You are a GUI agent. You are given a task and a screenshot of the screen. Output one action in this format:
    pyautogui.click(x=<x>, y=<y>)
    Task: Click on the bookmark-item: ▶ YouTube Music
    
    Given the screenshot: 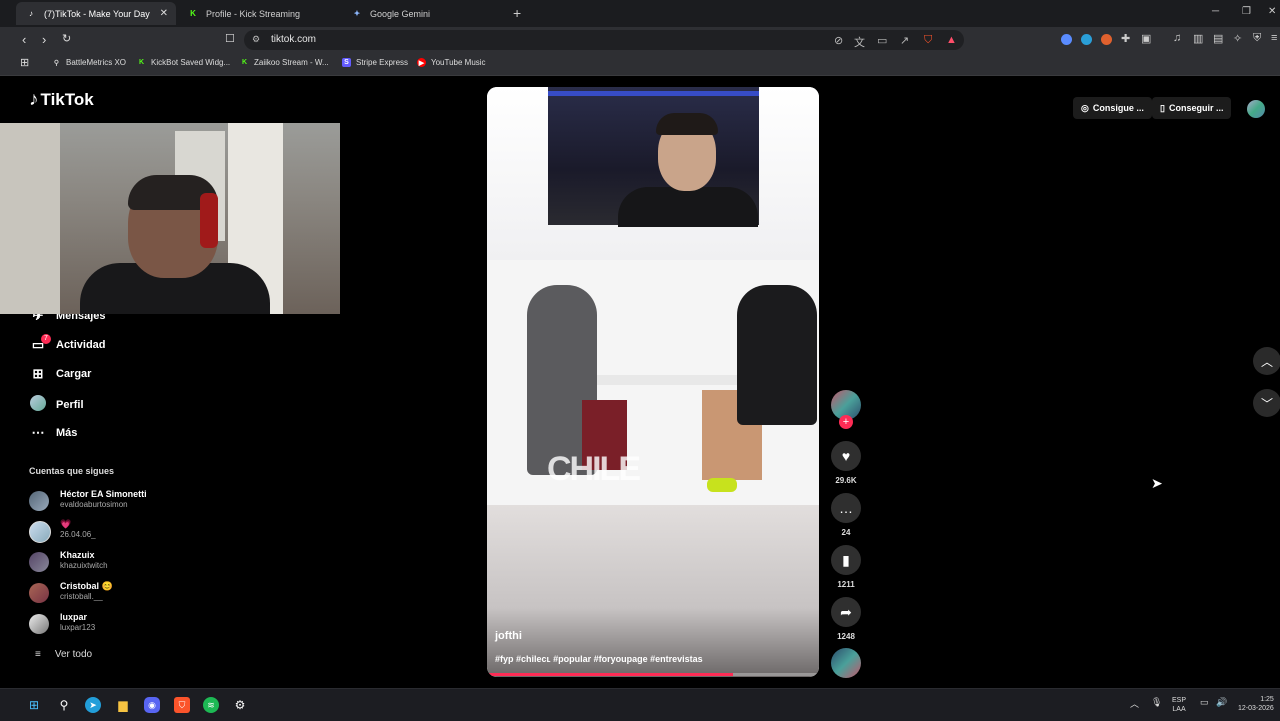 What is the action you would take?
    pyautogui.click(x=451, y=62)
    